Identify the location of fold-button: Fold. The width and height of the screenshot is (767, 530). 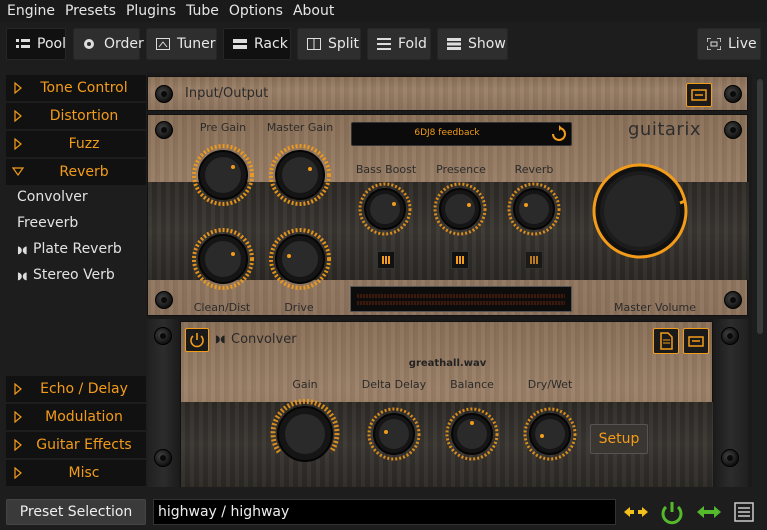
(399, 44).